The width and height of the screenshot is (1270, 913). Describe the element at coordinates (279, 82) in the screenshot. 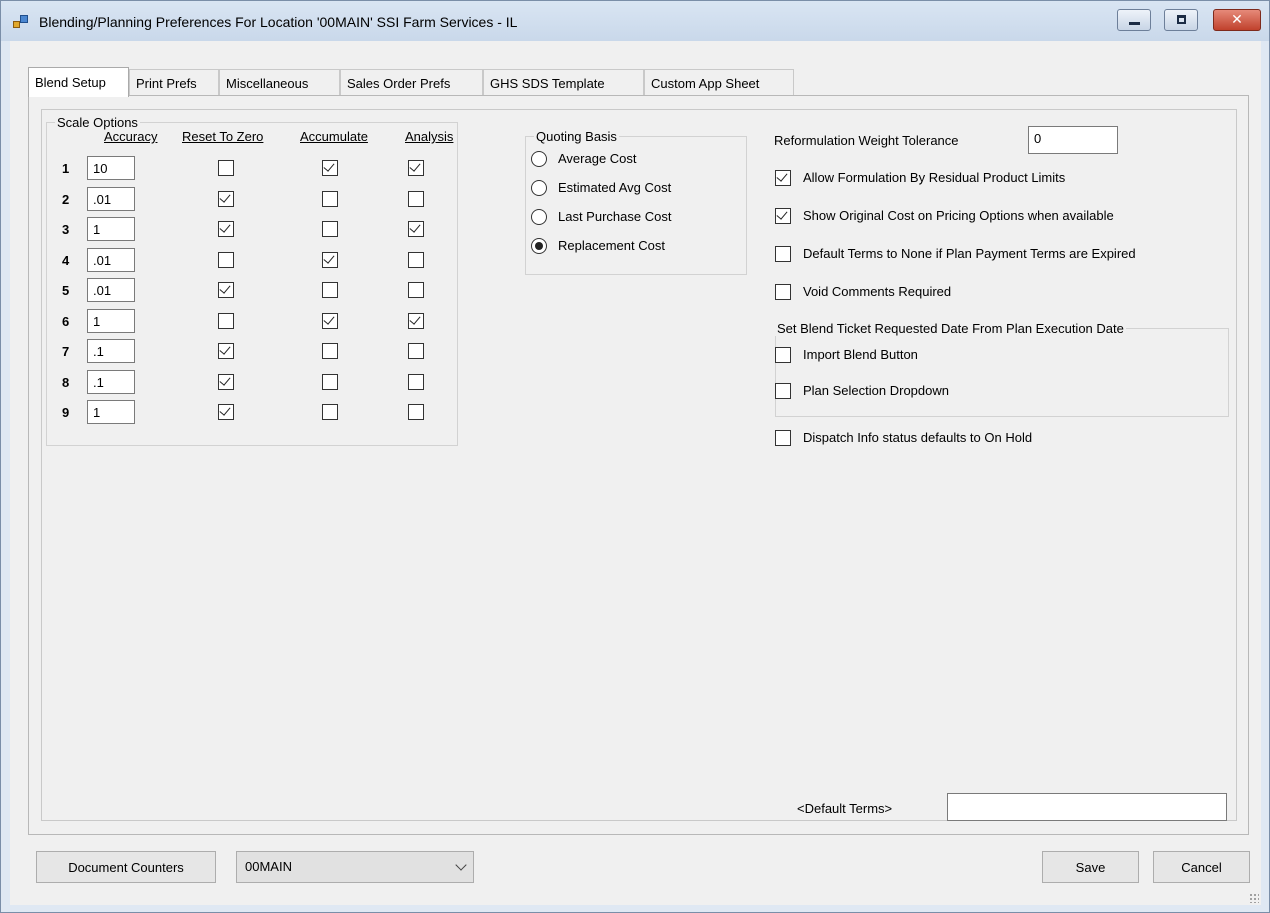

I see `tab-miscellaneous: Miscellaneous` at that location.